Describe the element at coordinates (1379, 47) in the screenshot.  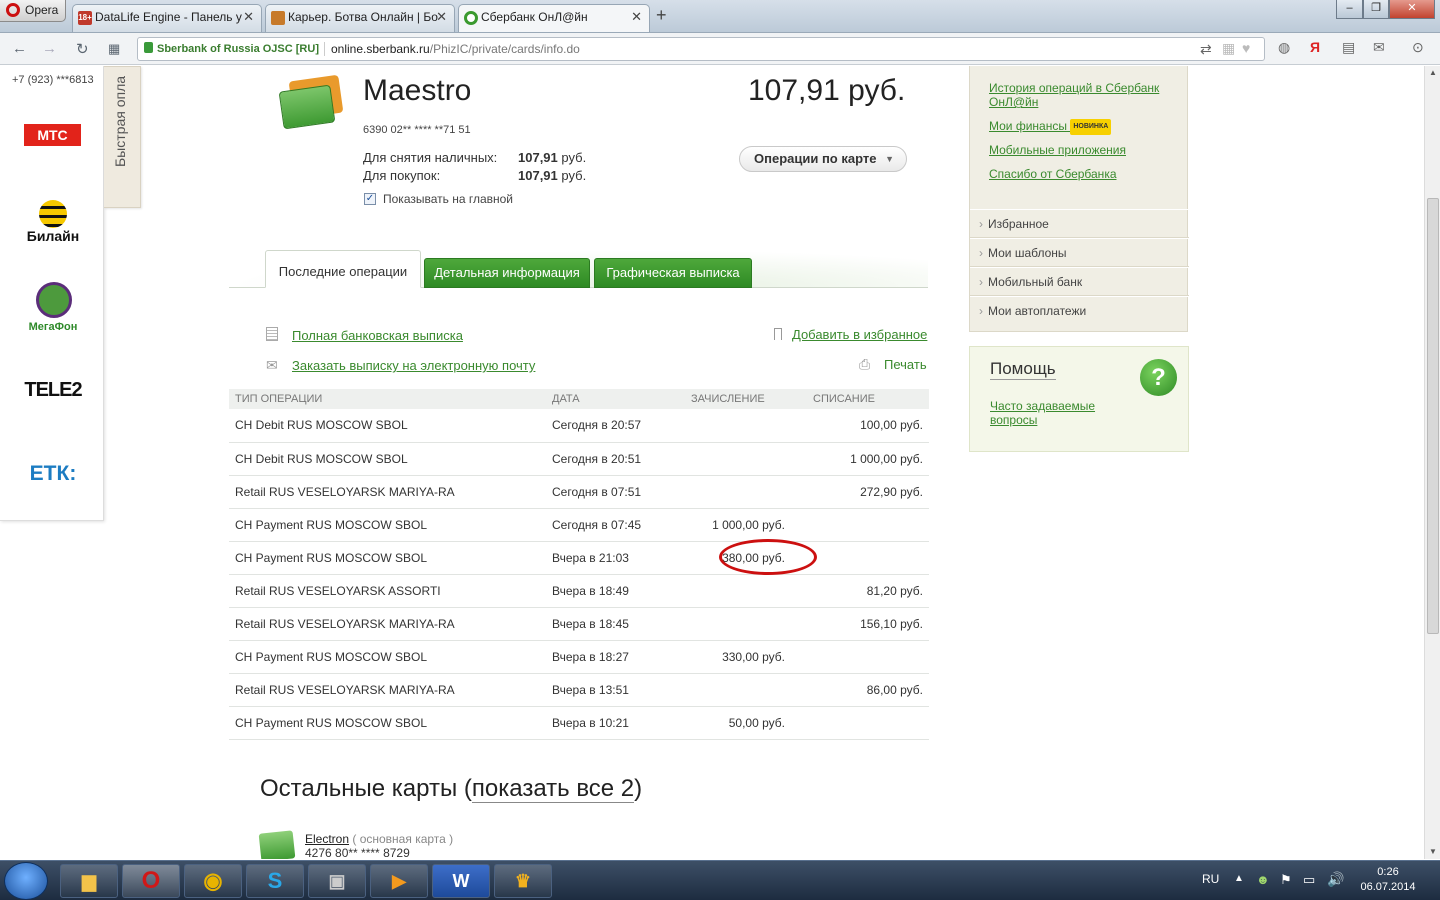
I see `mail-icon: ✉` at that location.